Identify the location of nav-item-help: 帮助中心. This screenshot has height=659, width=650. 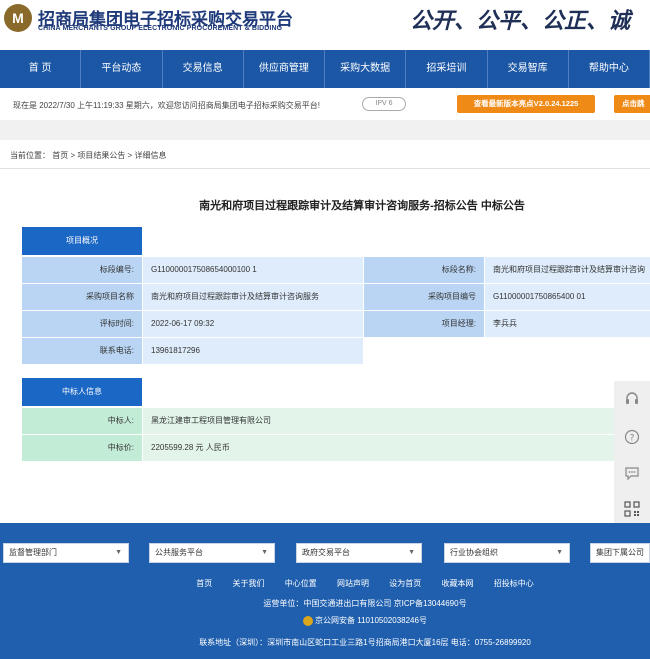
(609, 69).